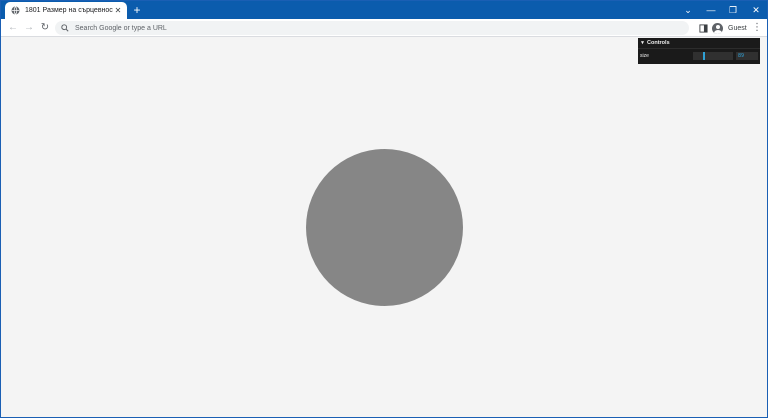  What do you see at coordinates (756, 10) in the screenshot?
I see `close-window-button: ✕` at bounding box center [756, 10].